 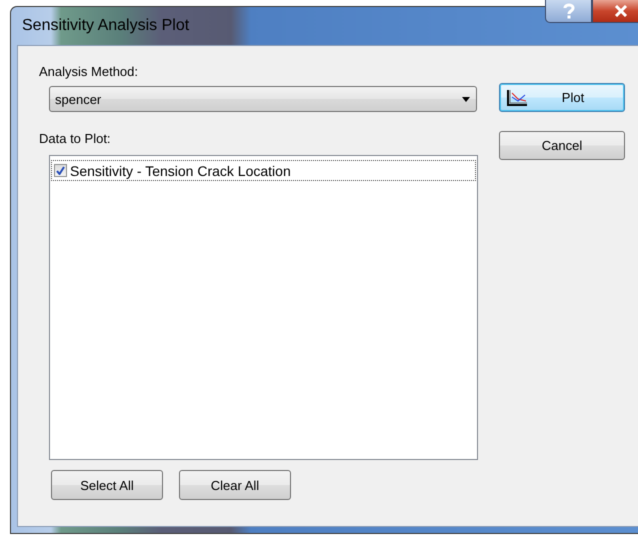 I want to click on close-icon, so click(x=621, y=11).